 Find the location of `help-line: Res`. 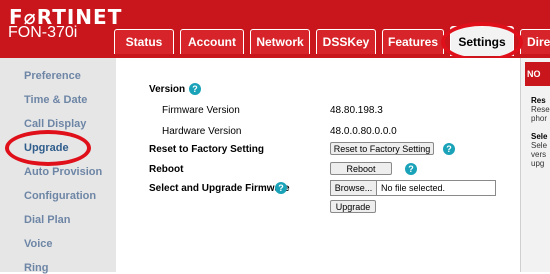

help-line: Res is located at coordinates (538, 100).